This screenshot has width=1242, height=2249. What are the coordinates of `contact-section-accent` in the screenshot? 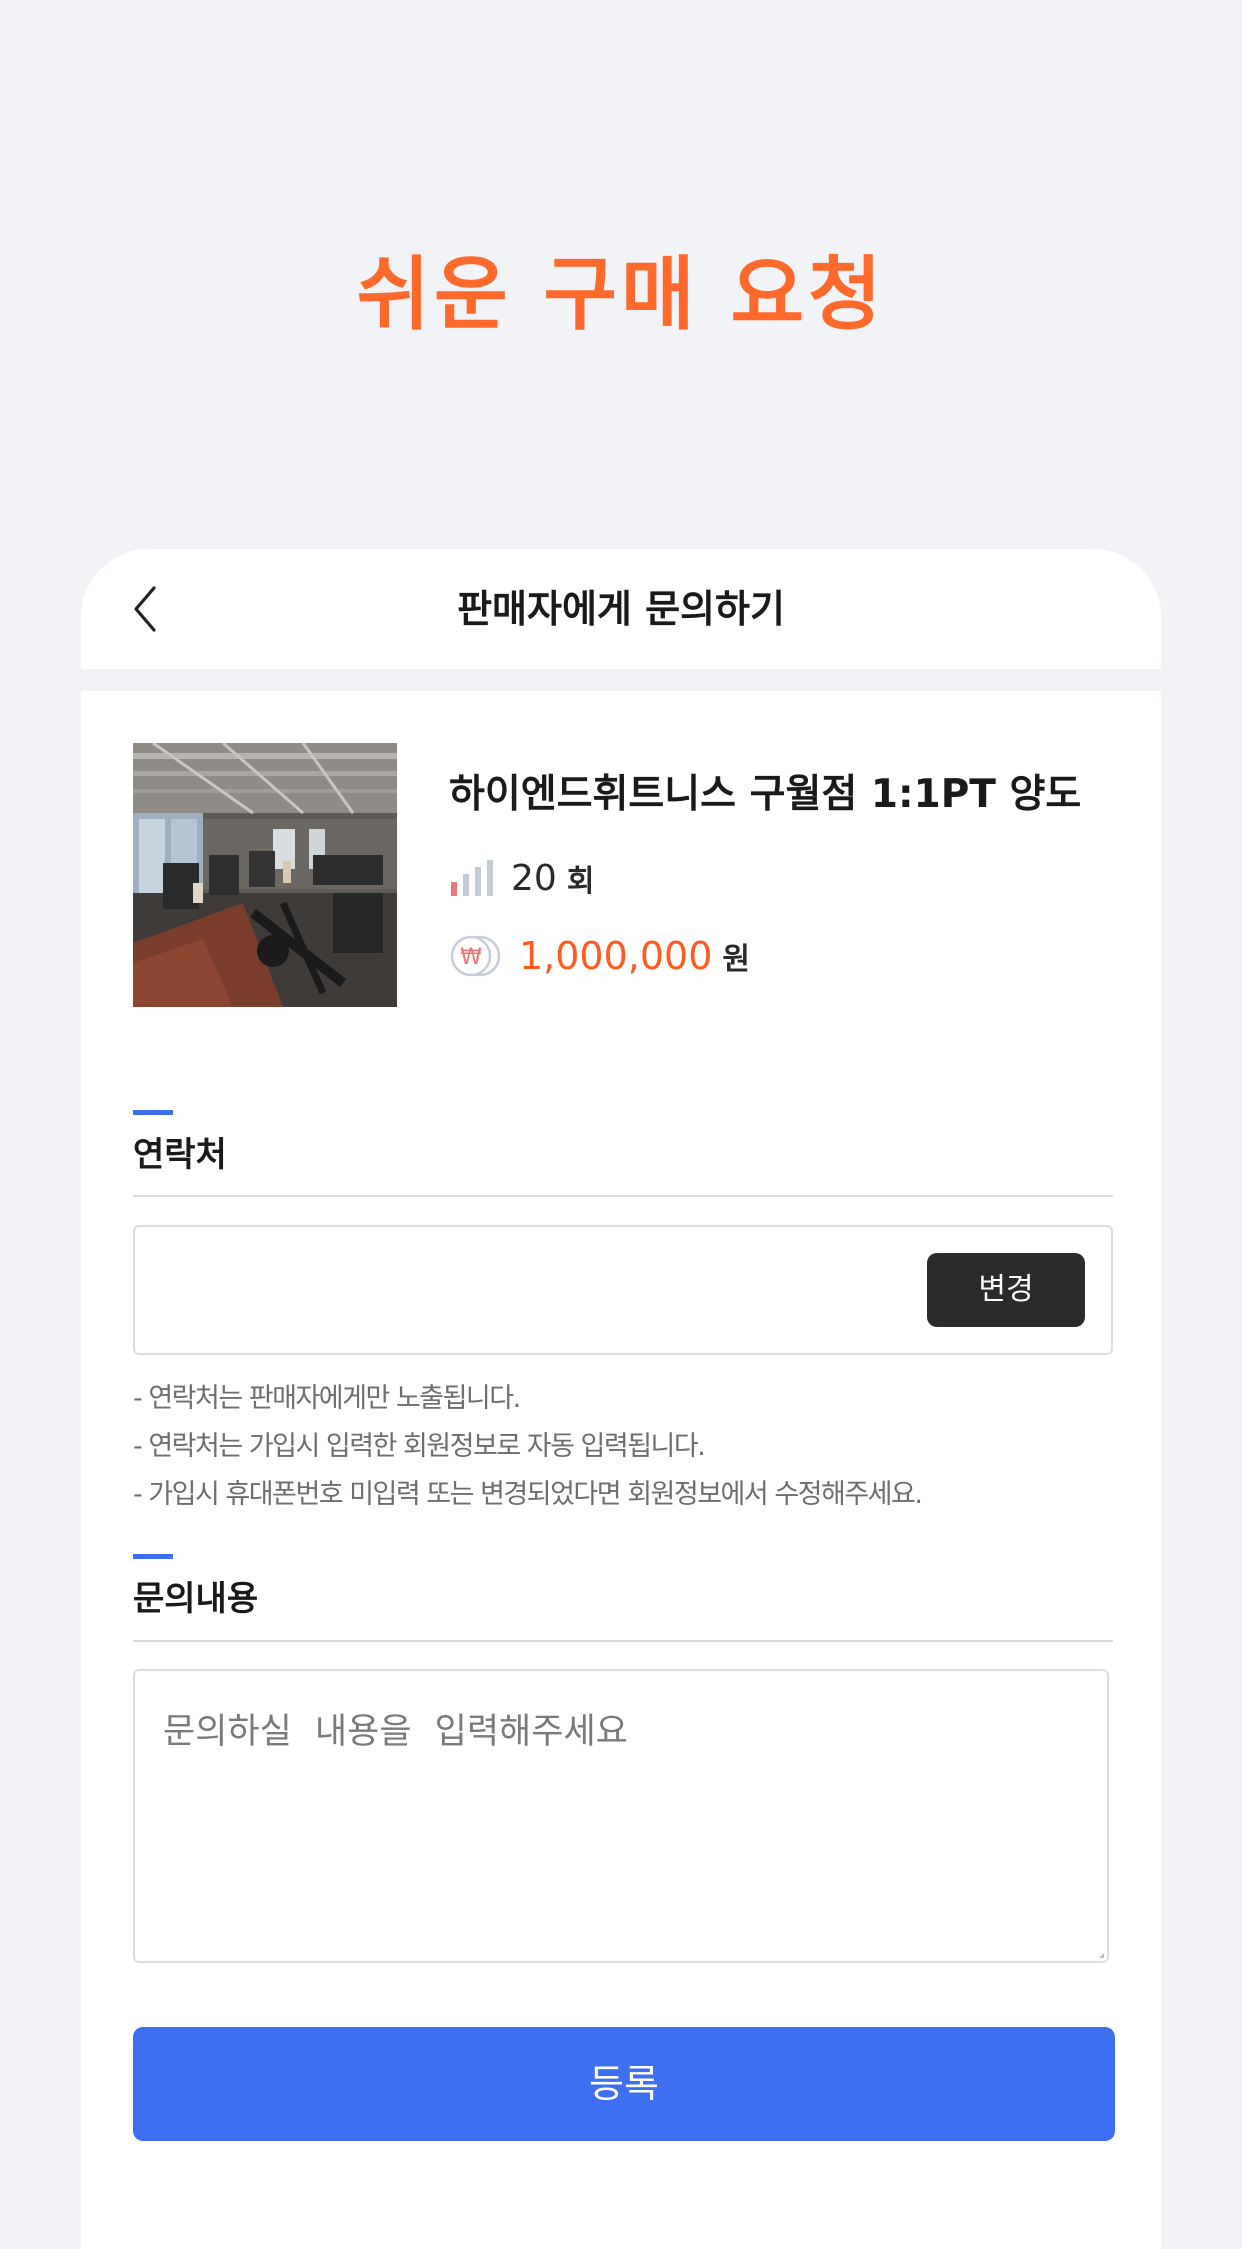 It's located at (153, 1112).